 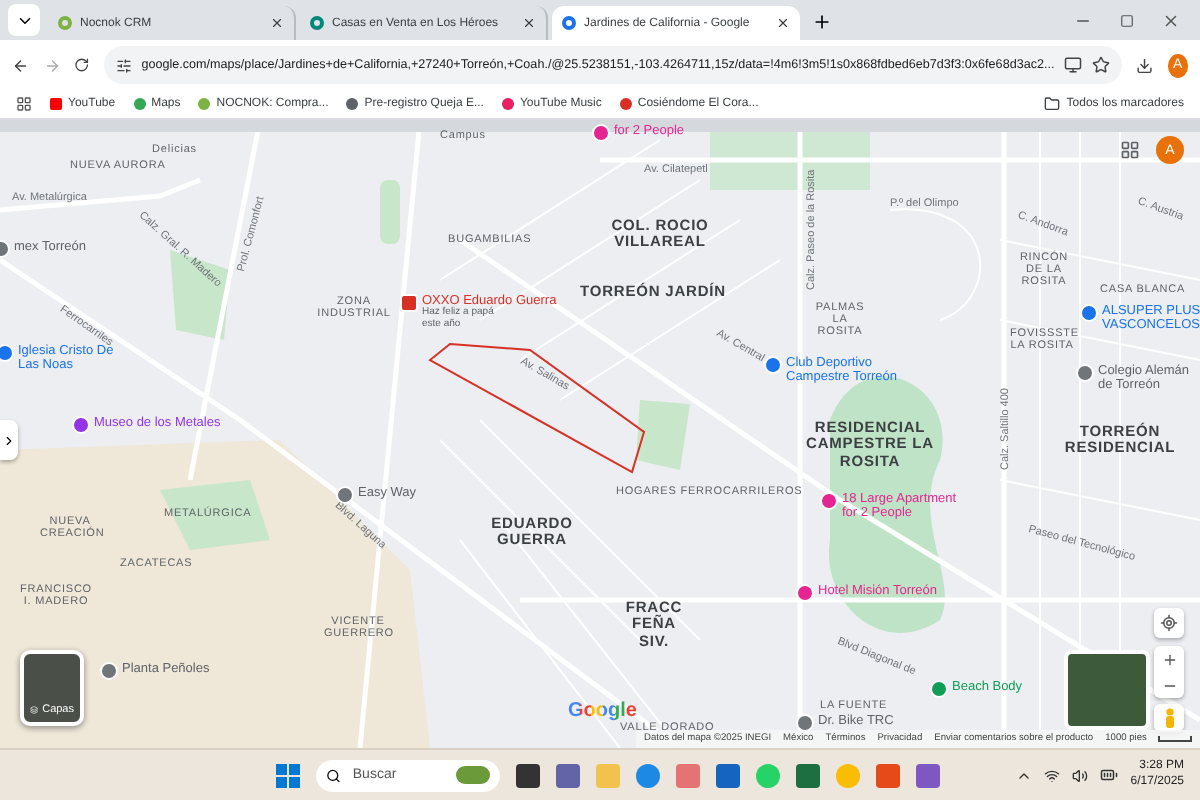 What do you see at coordinates (822, 22) in the screenshot?
I see `new-tab-icon` at bounding box center [822, 22].